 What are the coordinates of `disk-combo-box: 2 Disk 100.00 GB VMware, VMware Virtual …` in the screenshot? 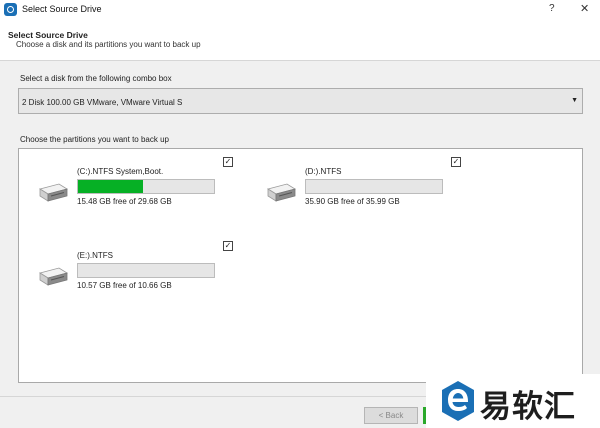 It's located at (300, 101).